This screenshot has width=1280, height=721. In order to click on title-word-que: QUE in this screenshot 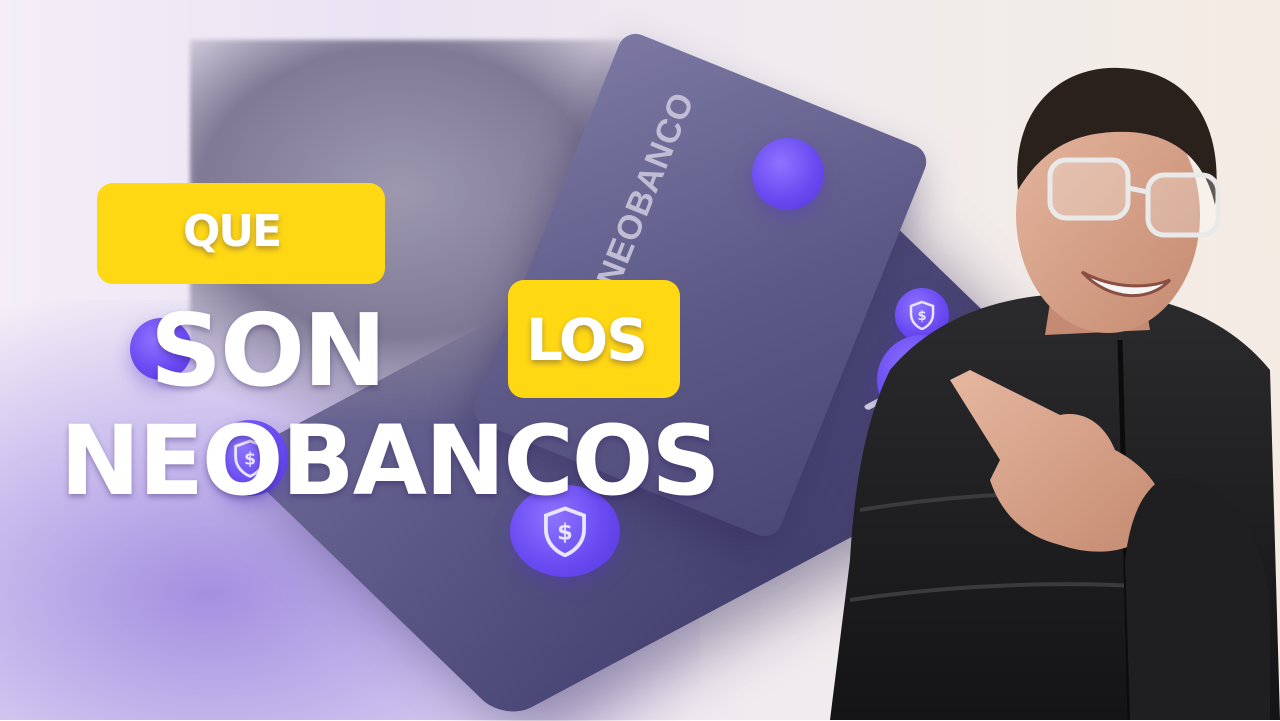, I will do `click(232, 231)`.